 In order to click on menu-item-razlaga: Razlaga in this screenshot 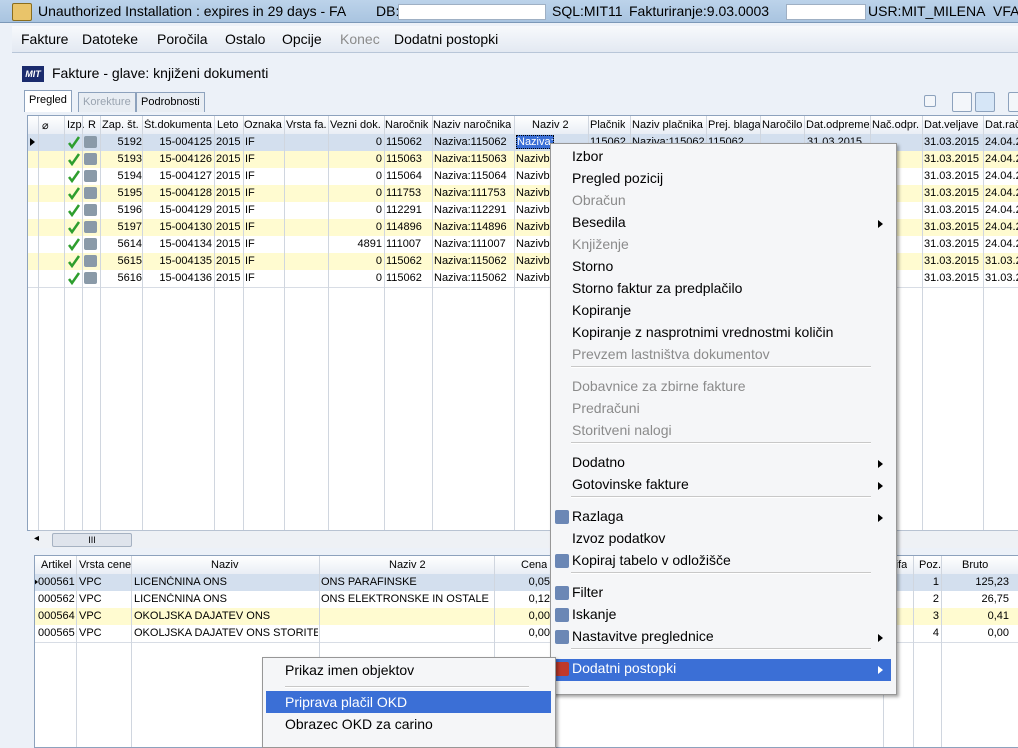, I will do `click(597, 516)`.